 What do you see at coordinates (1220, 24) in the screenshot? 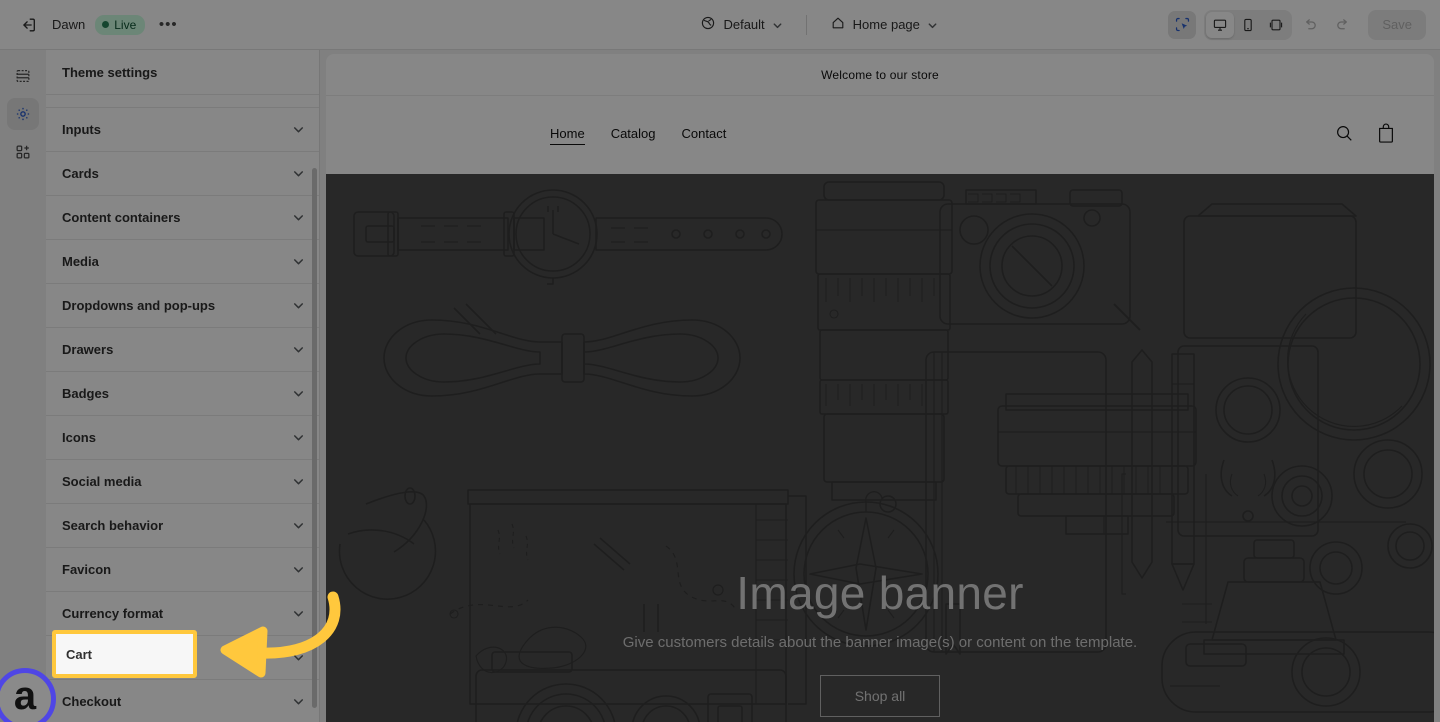
I see `desktop-icon` at bounding box center [1220, 24].